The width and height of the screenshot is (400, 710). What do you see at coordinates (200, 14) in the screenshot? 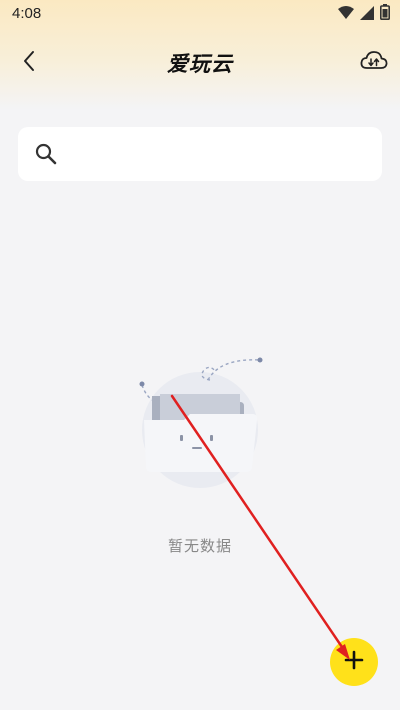
I see `status-bar: 4:08` at bounding box center [200, 14].